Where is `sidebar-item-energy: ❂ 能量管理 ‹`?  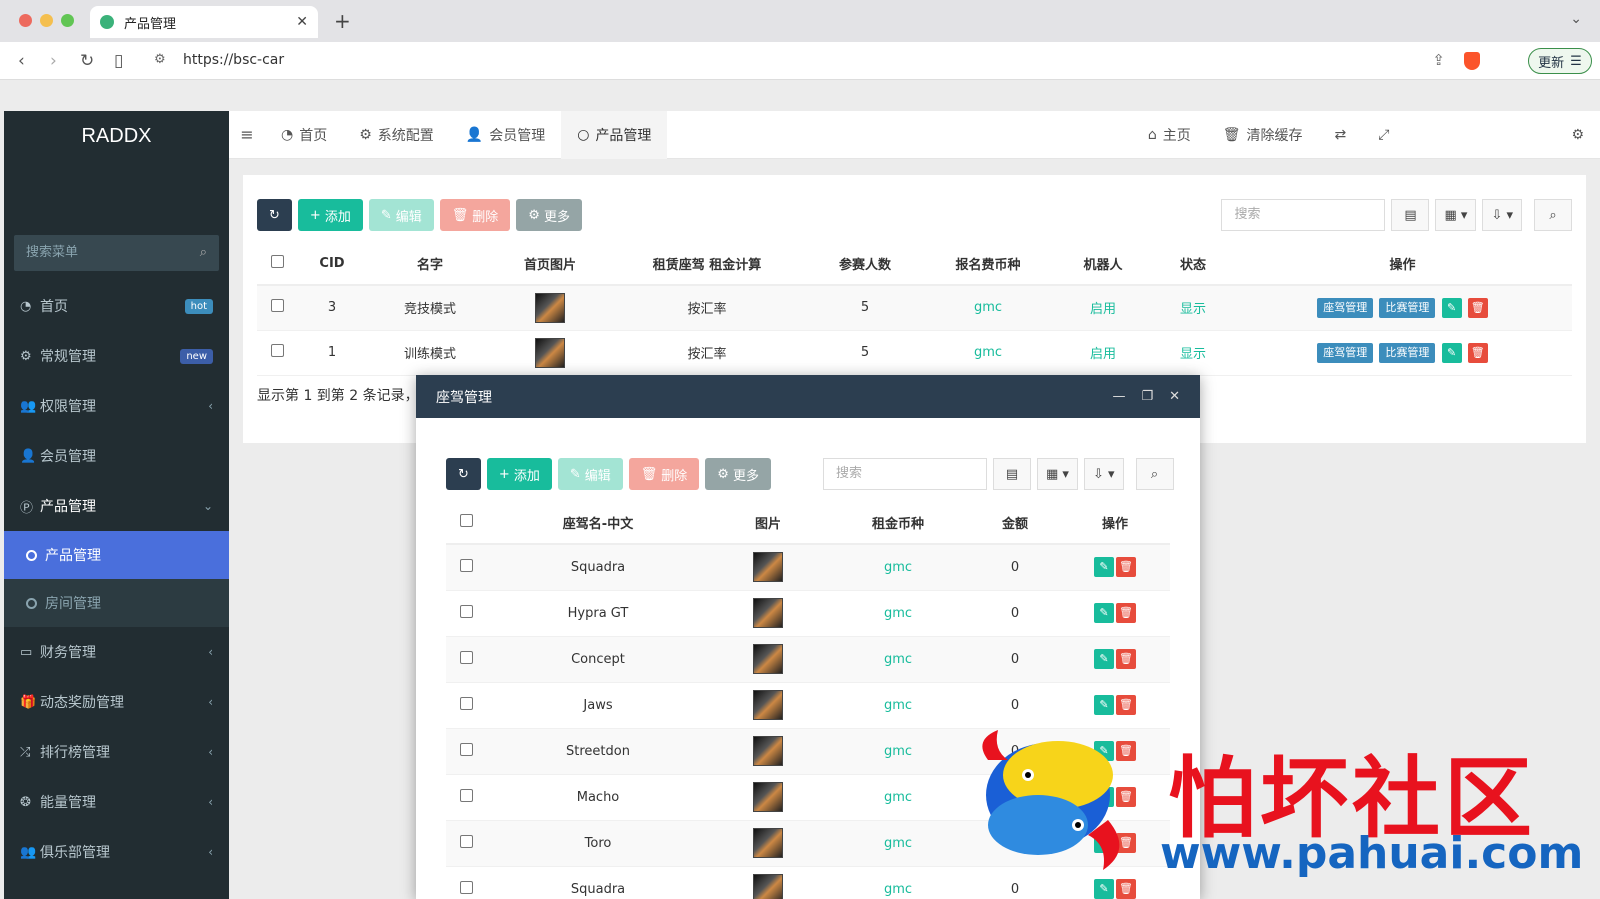 sidebar-item-energy: ❂ 能量管理 ‹ is located at coordinates (116, 802).